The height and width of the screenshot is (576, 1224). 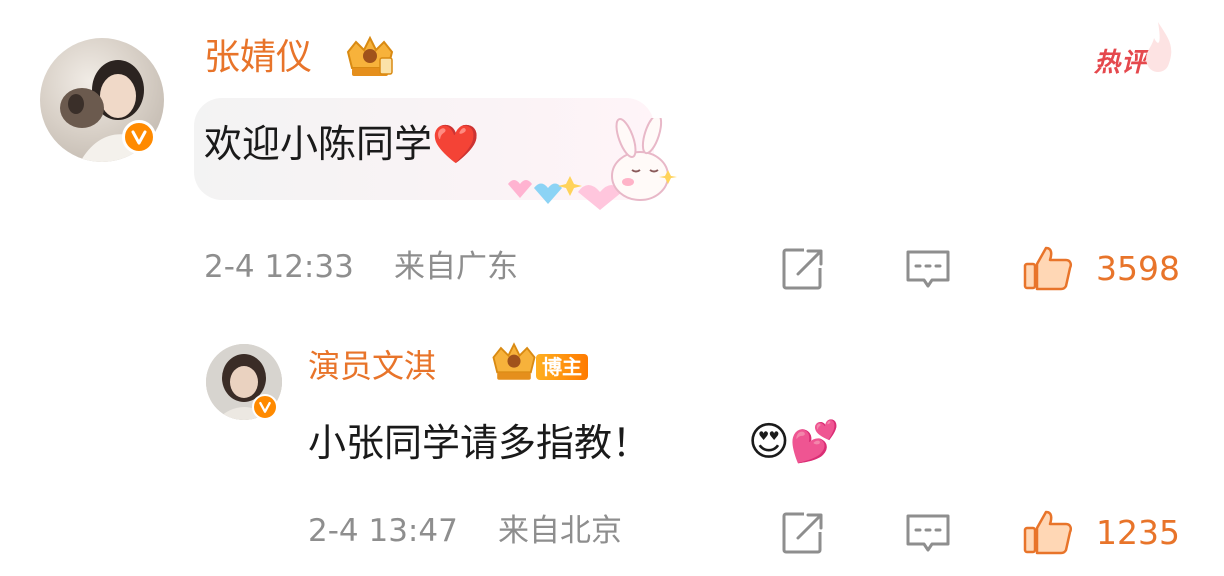 What do you see at coordinates (258, 58) in the screenshot?
I see `username: 张婧仪` at bounding box center [258, 58].